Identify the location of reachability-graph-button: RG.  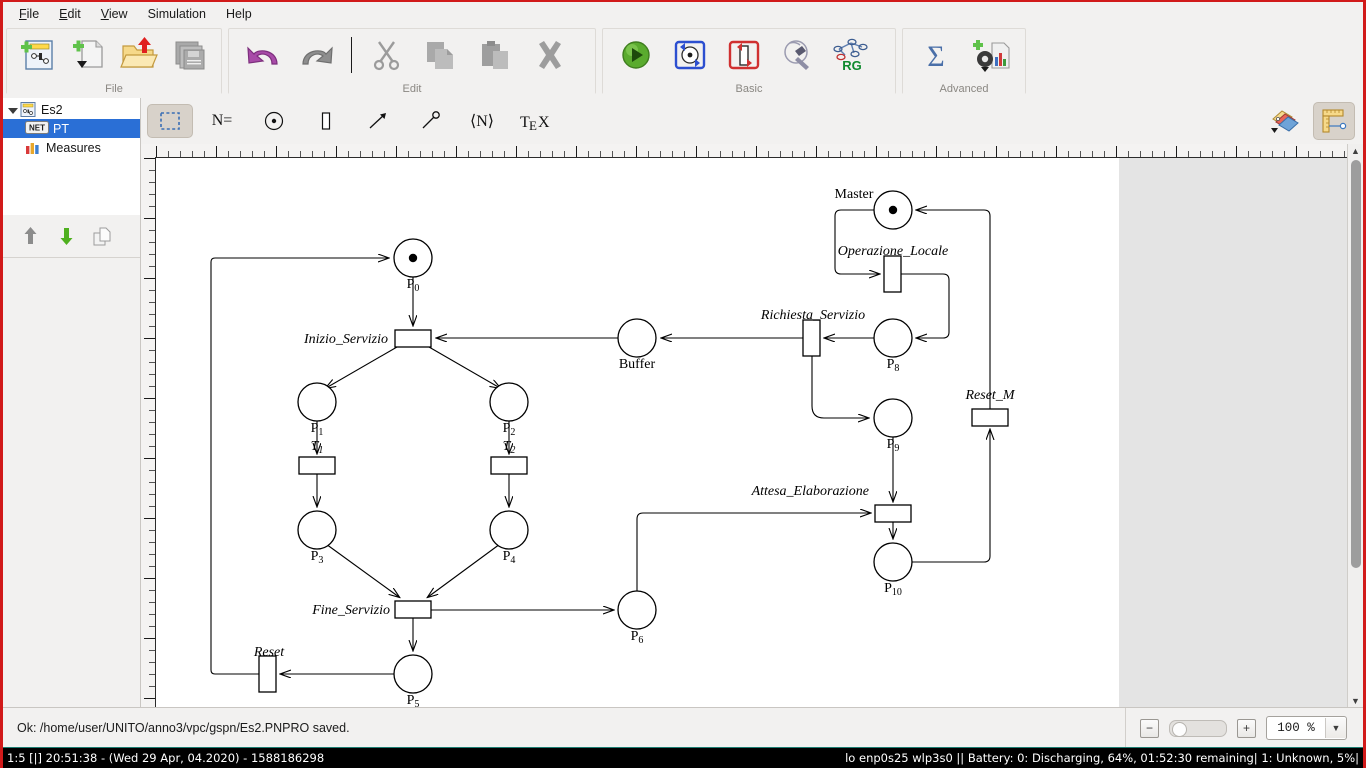
(852, 55).